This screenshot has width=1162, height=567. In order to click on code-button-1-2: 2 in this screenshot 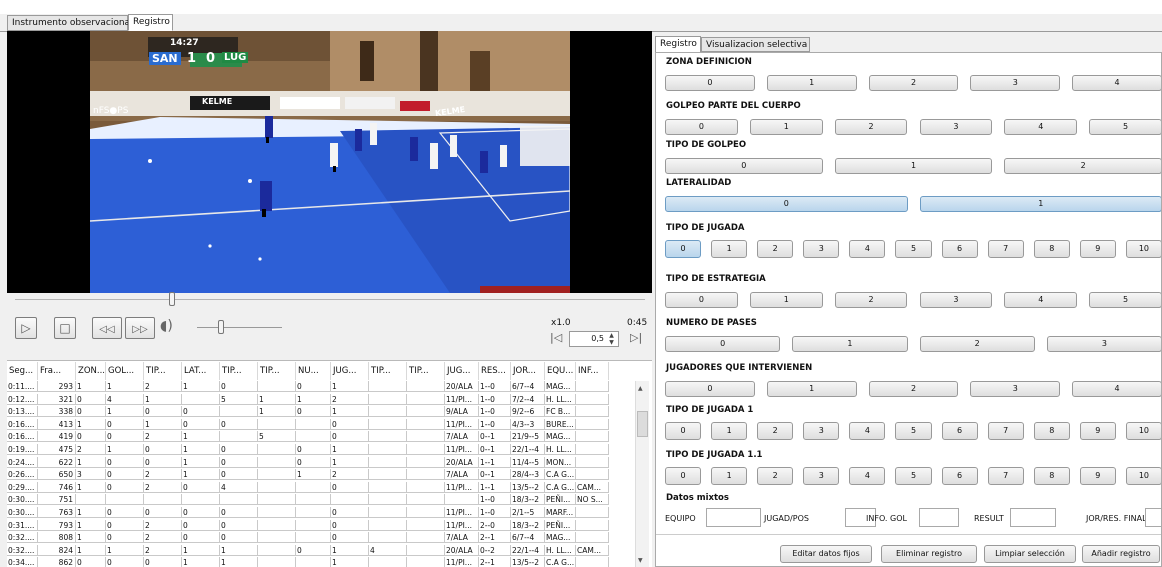, I will do `click(871, 127)`.